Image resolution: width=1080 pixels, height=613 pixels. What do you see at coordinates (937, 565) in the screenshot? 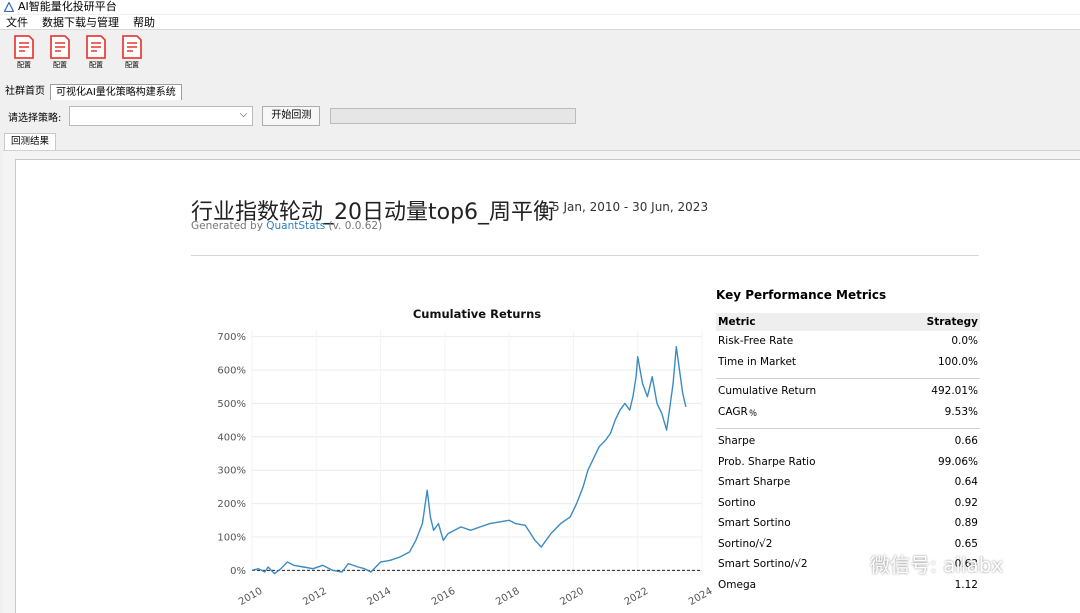
I see `watermark-text: 微信号: ailabx` at bounding box center [937, 565].